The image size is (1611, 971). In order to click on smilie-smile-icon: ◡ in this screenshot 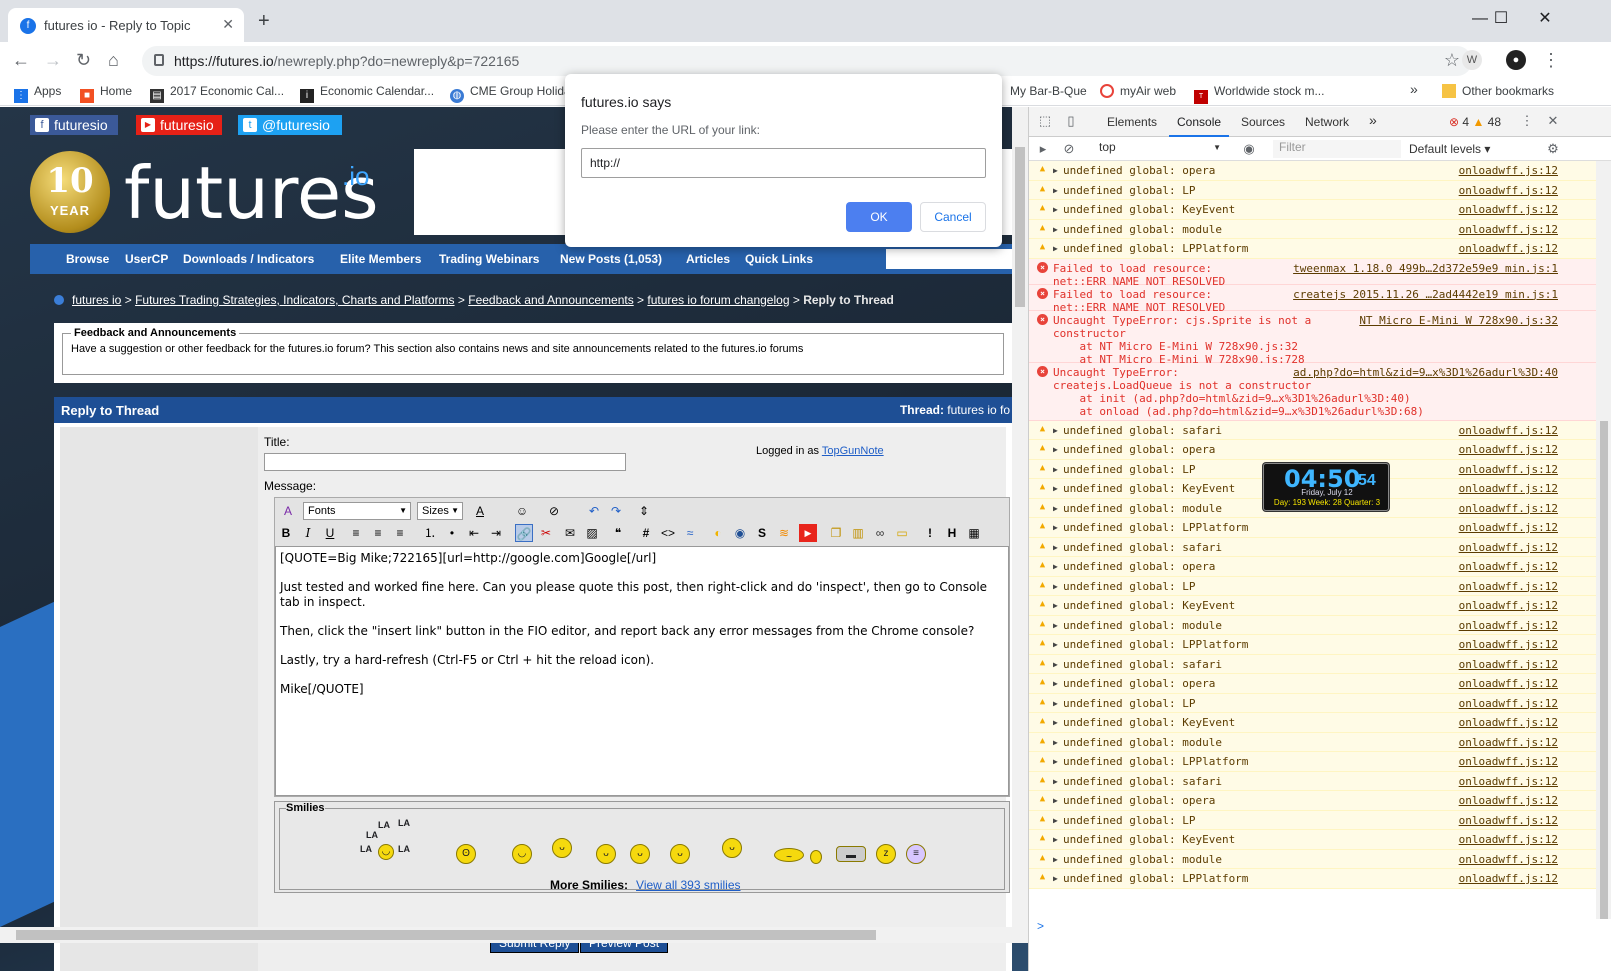, I will do `click(522, 854)`.